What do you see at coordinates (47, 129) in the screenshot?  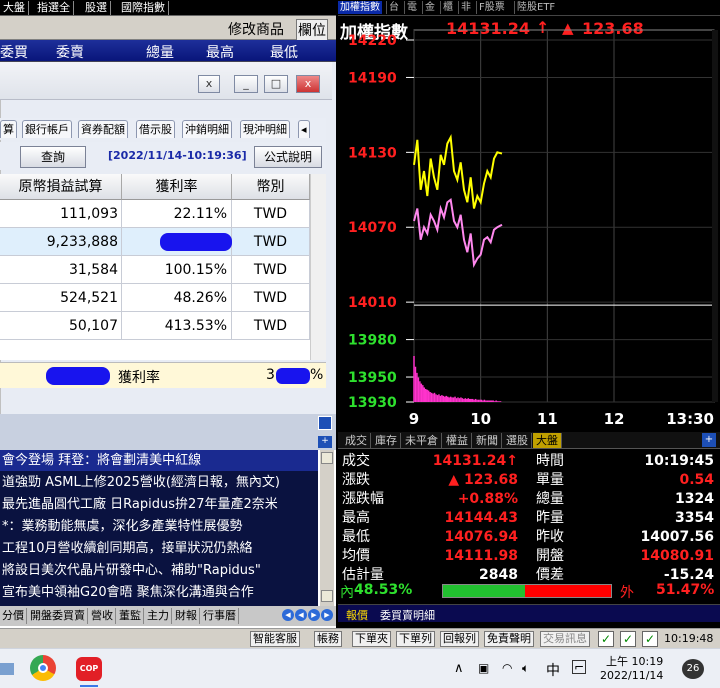 I see `tab-bank-account: 銀行帳戶` at bounding box center [47, 129].